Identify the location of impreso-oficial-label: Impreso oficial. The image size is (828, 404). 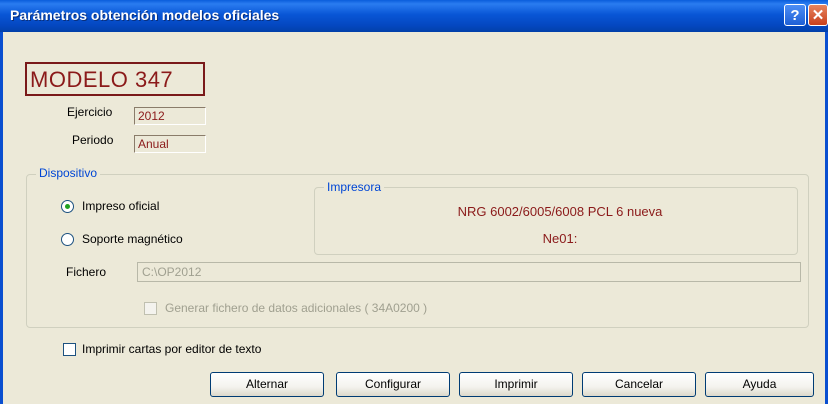
(120, 206).